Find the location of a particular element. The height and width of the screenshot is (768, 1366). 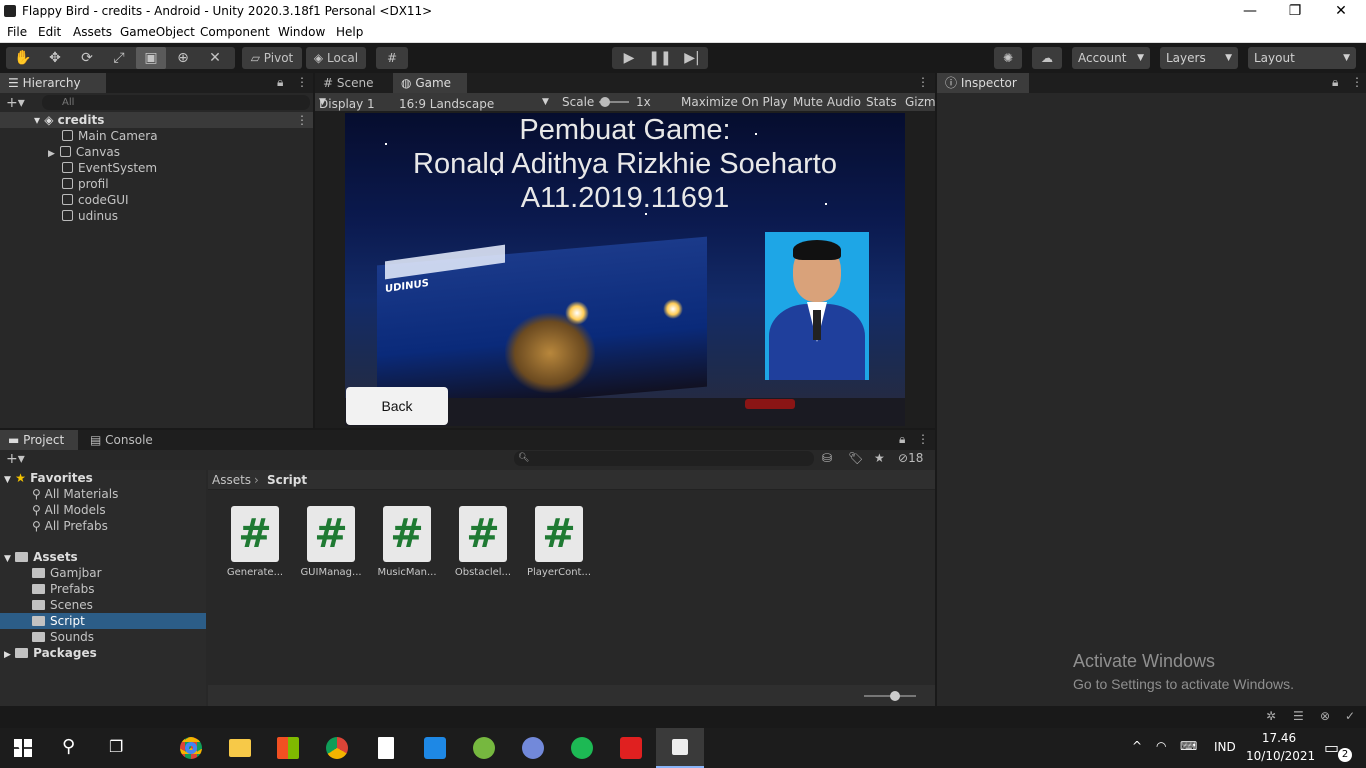

windows-start-icon is located at coordinates (23, 748).